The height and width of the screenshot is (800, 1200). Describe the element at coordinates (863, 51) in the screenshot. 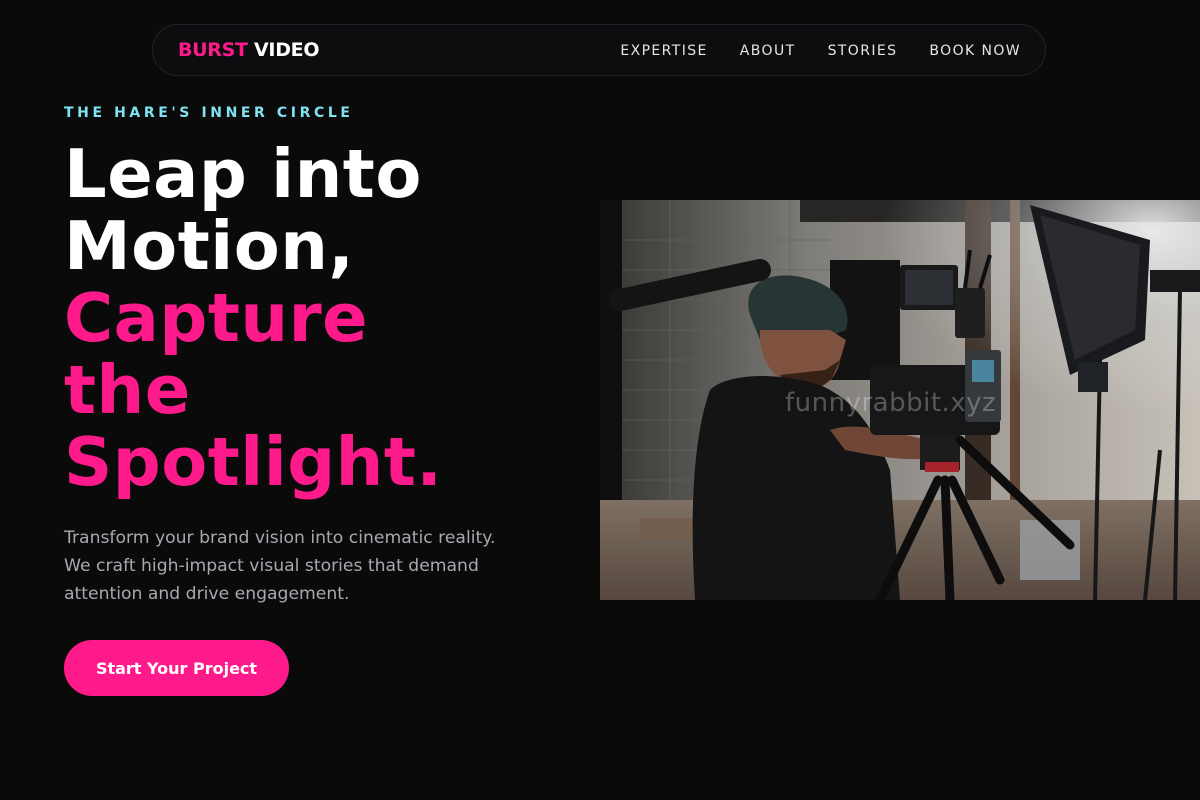

I see `nav-link-stories: STORIES` at that location.